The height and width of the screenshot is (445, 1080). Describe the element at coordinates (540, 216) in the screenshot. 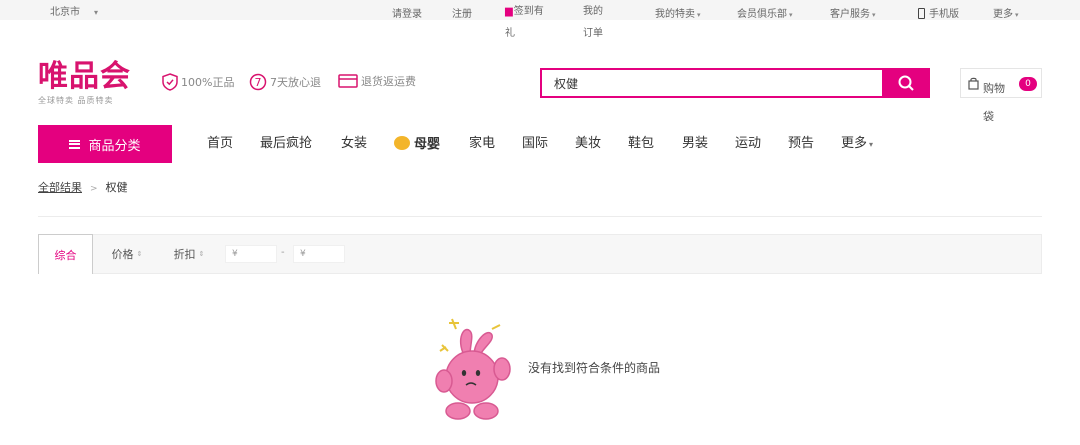

I see `divider` at that location.